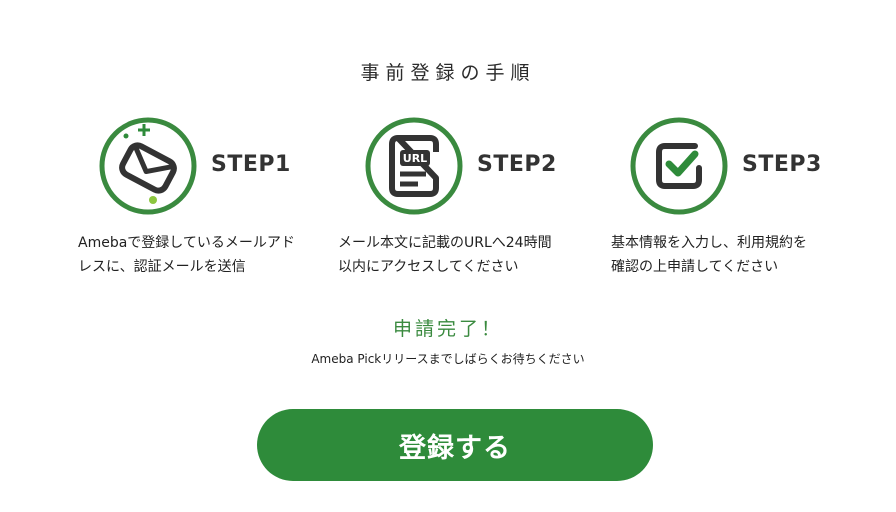 This screenshot has height=512, width=896. I want to click on page-title: 事前登録の手順, so click(448, 73).